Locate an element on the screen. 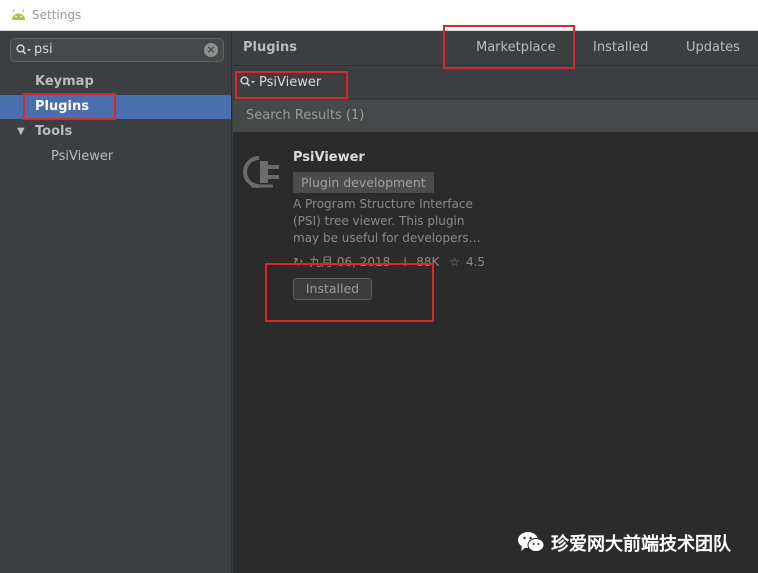 The height and width of the screenshot is (573, 758). tab-installed: Installed is located at coordinates (620, 47).